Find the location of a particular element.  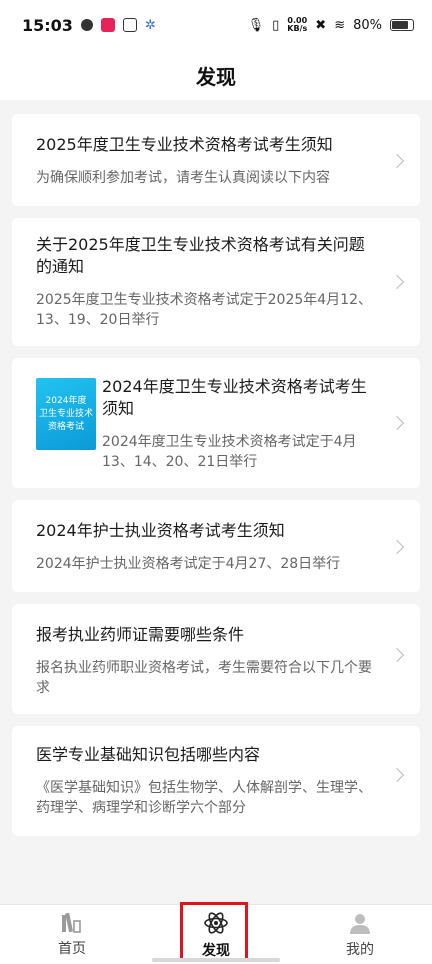

article-desc: 2024年护士执业资格考试定于4月27、28日举行 is located at coordinates (188, 564).